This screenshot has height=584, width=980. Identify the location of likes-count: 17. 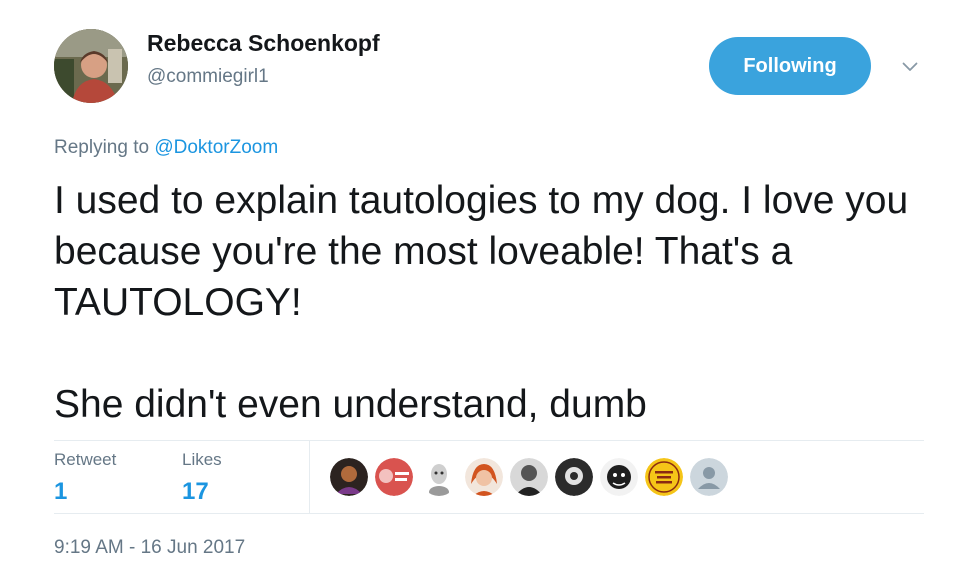
(195, 491).